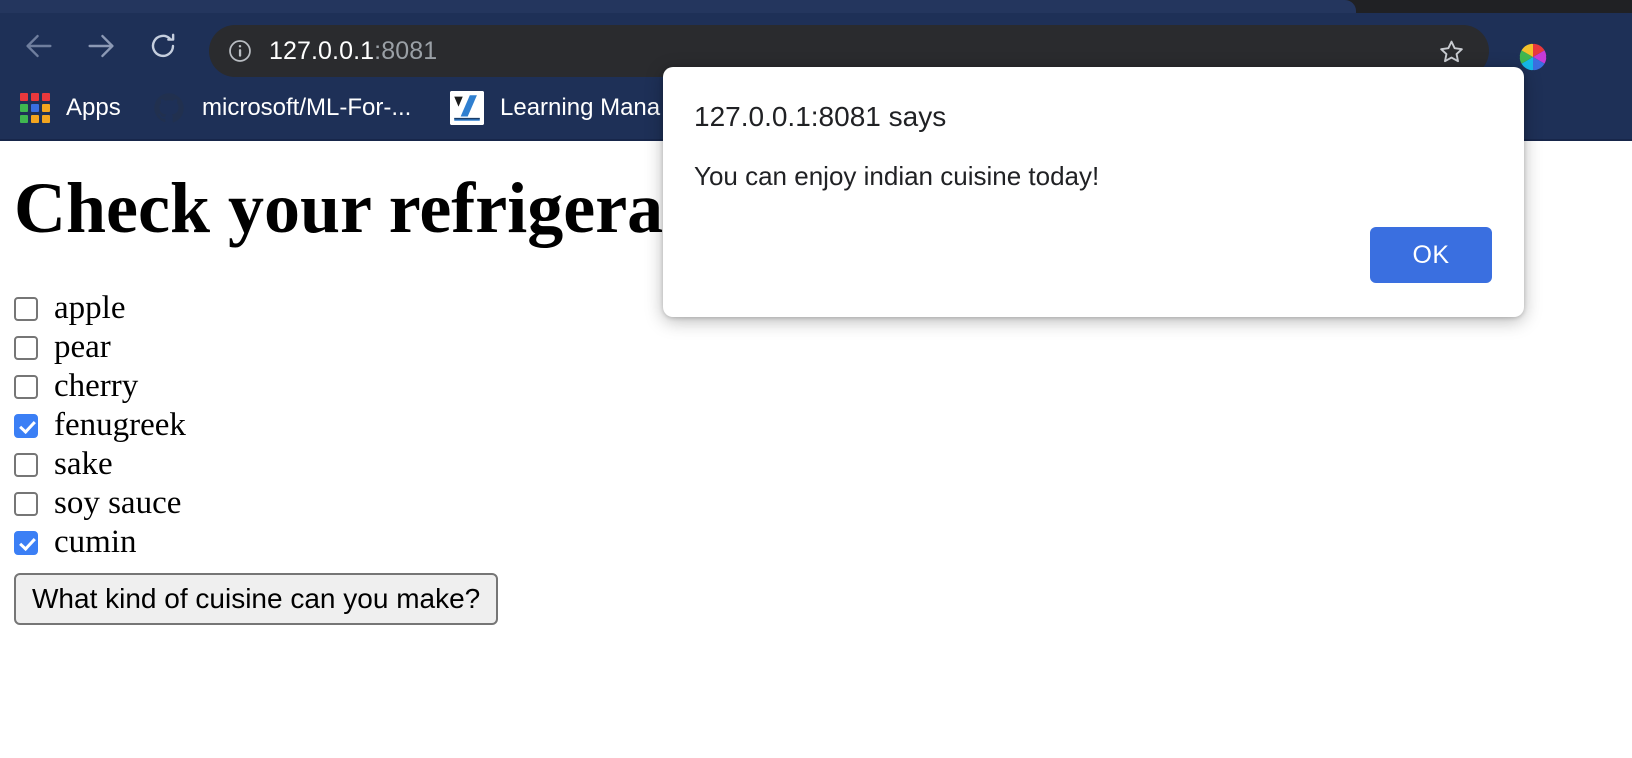 This screenshot has width=1632, height=758. What do you see at coordinates (314, 308) in the screenshot?
I see `list-item: apple` at bounding box center [314, 308].